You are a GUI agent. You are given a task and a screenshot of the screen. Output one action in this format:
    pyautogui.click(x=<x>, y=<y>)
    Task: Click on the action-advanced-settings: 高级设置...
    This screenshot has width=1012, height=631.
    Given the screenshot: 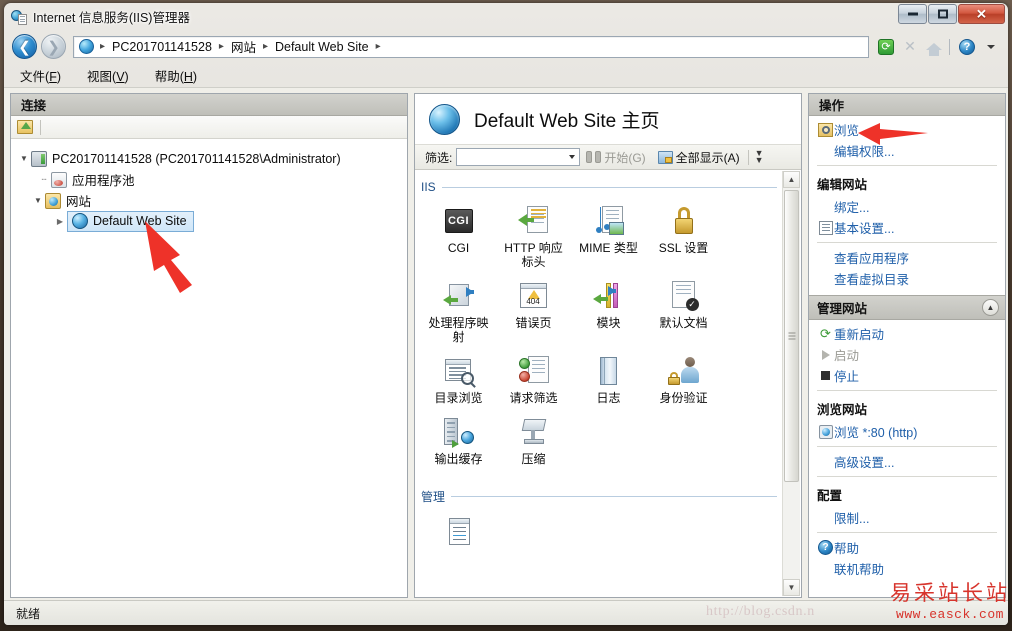 What is the action you would take?
    pyautogui.click(x=907, y=461)
    